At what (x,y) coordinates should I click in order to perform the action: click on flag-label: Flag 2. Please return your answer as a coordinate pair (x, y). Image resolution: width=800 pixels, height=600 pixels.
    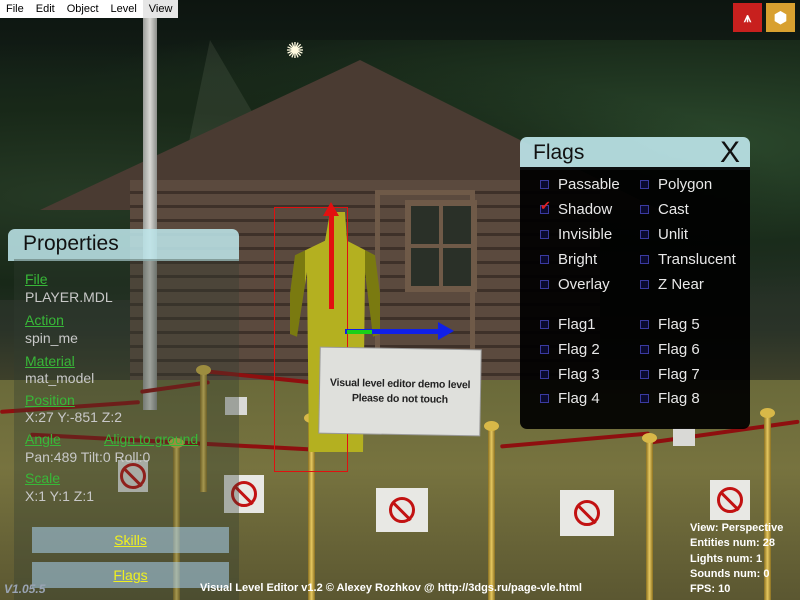
    Looking at the image, I should click on (579, 349).